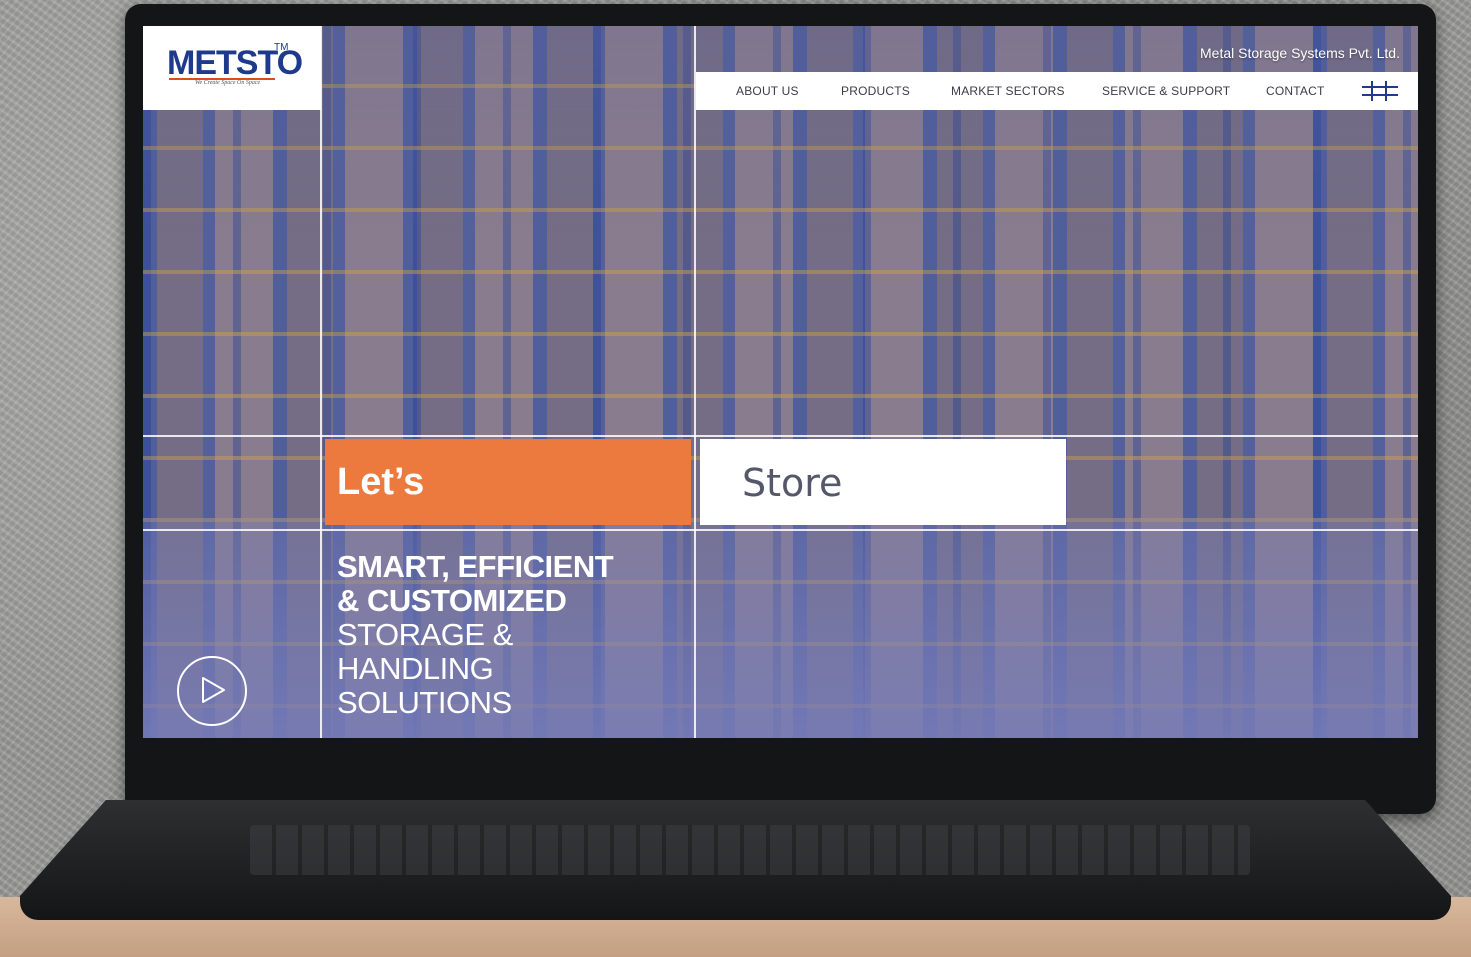 The height and width of the screenshot is (957, 1471). I want to click on play-video-button, so click(212, 691).